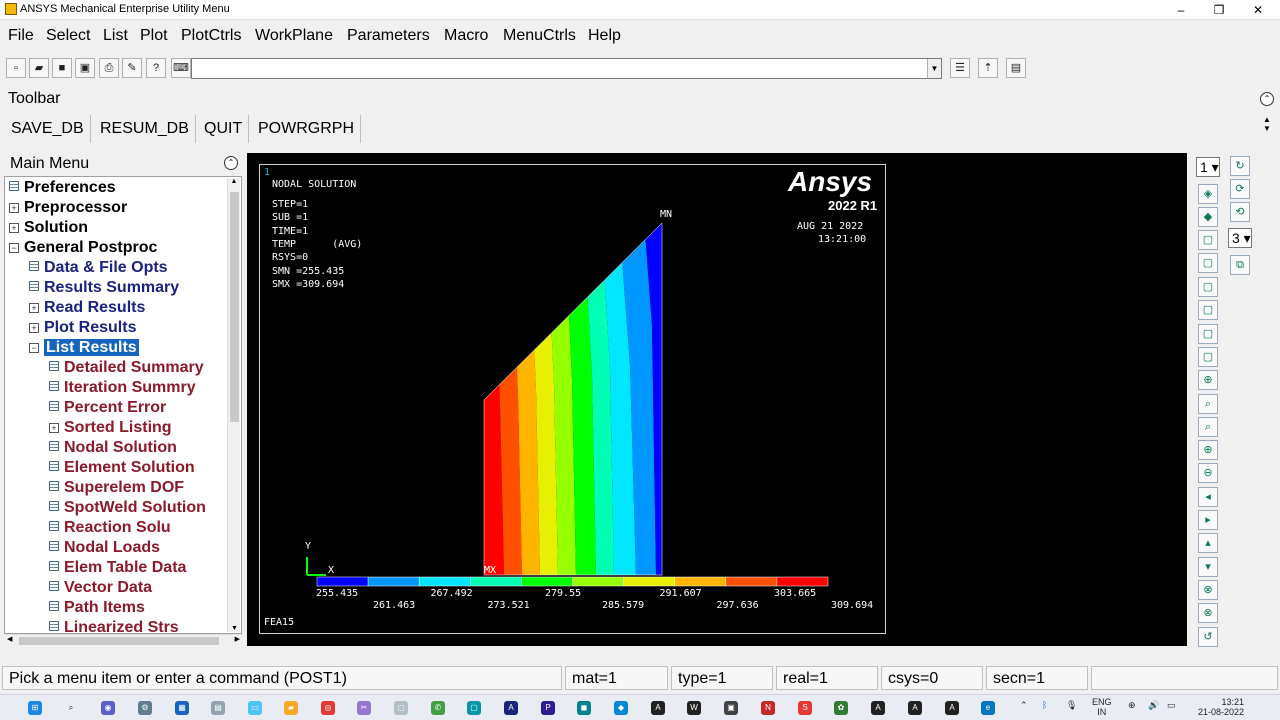 The image size is (1280, 720). Describe the element at coordinates (1218, 707) in the screenshot. I see `clock: 13:21 21-08-2022` at that location.